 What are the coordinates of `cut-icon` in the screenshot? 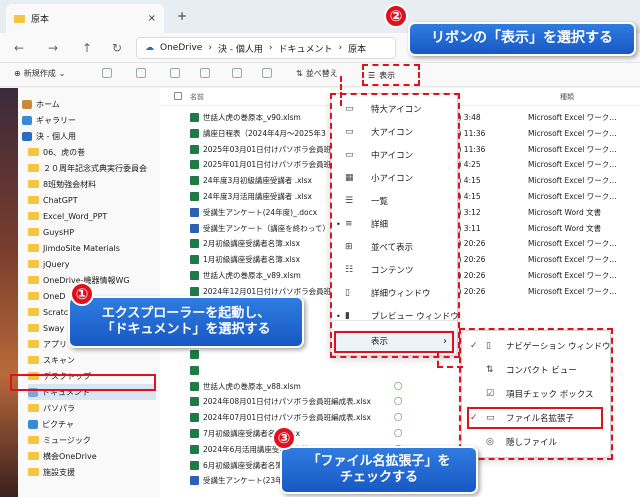 It's located at (107, 73).